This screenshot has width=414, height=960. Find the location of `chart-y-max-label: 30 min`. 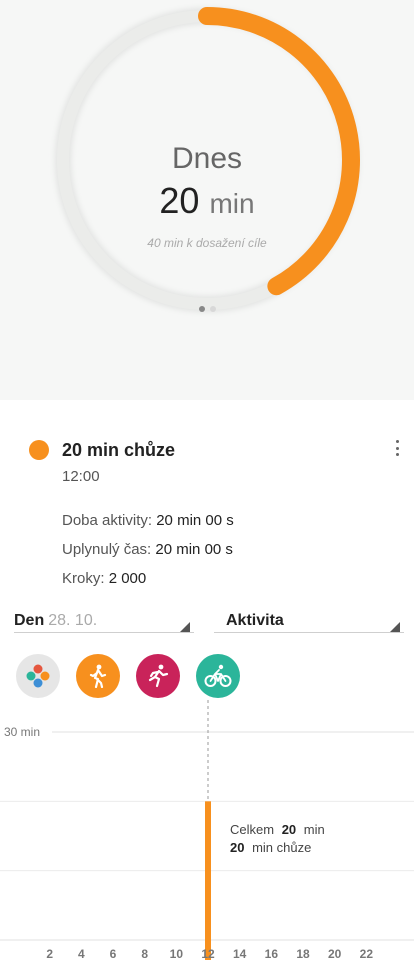

chart-y-max-label: 30 min is located at coordinates (22, 732).